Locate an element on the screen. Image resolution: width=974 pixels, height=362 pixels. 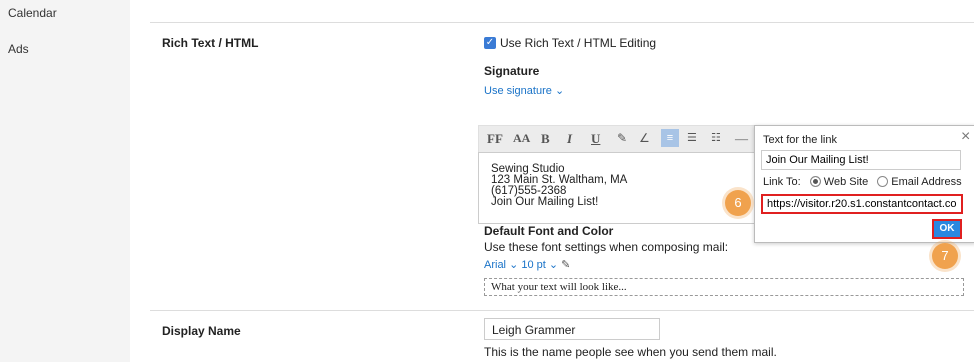
use-signature-label: Use signature is located at coordinates (518, 91).